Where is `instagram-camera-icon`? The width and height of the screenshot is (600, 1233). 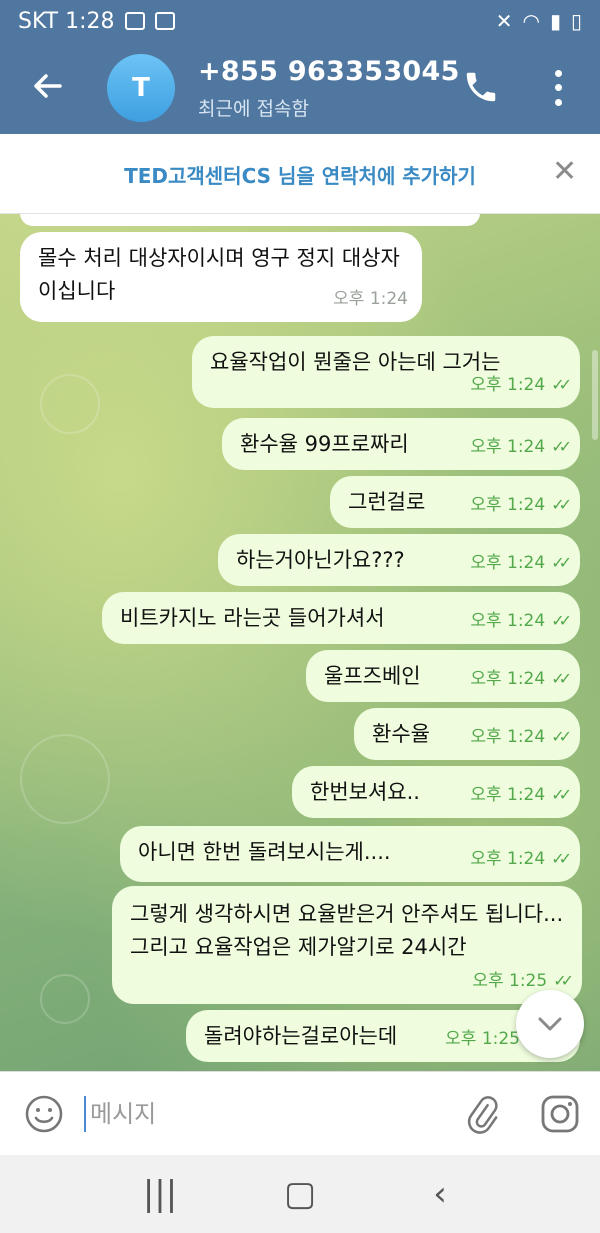 instagram-camera-icon is located at coordinates (560, 1114).